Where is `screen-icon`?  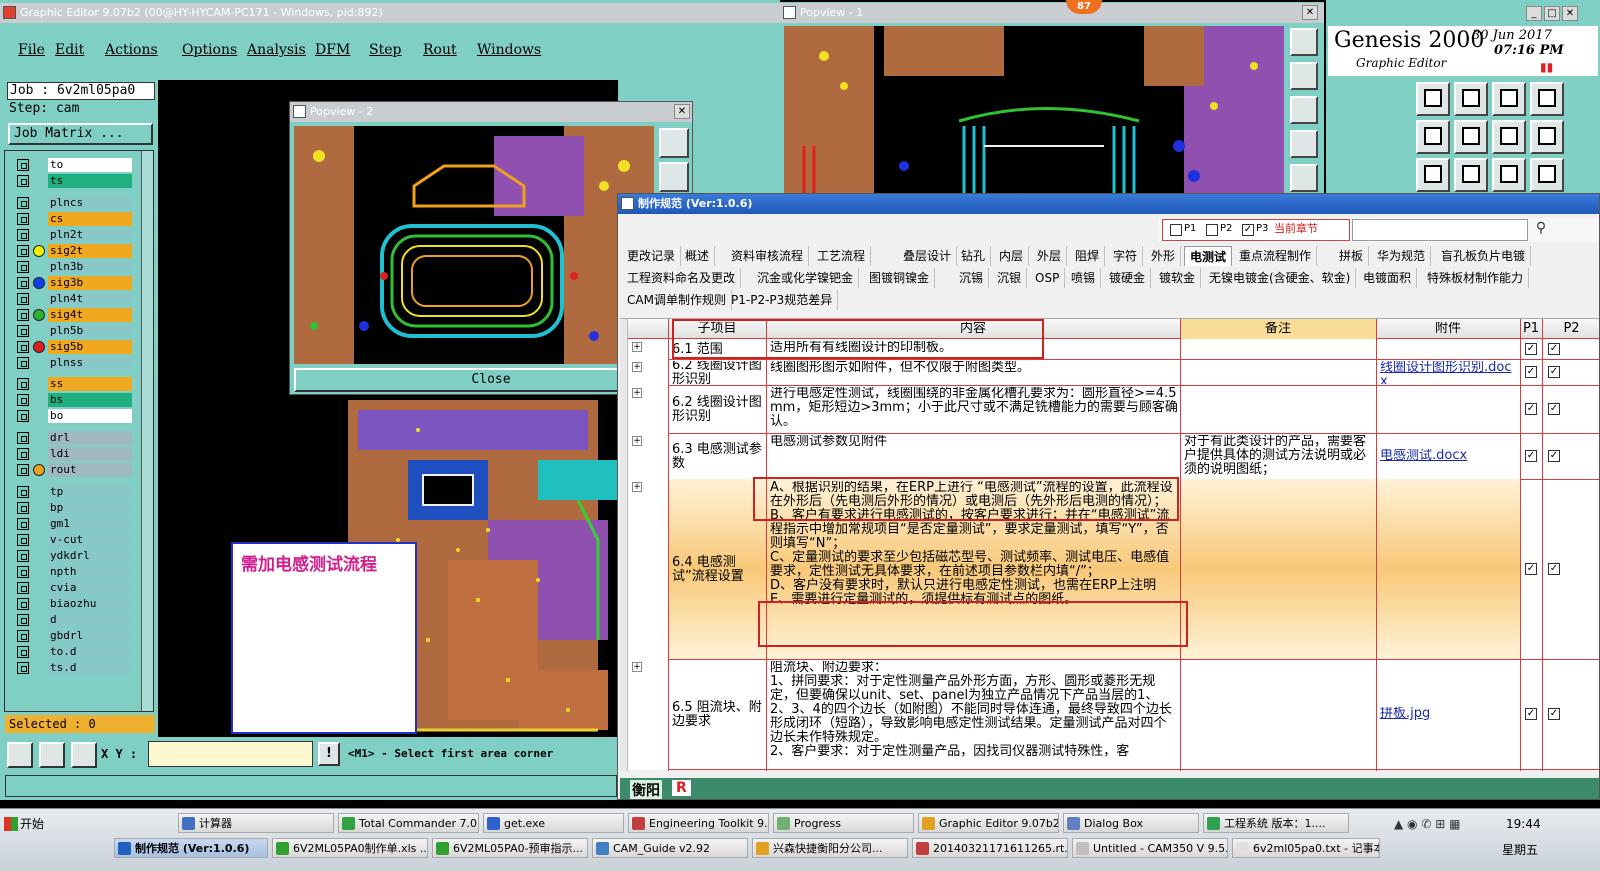
screen-icon is located at coordinates (1547, 99).